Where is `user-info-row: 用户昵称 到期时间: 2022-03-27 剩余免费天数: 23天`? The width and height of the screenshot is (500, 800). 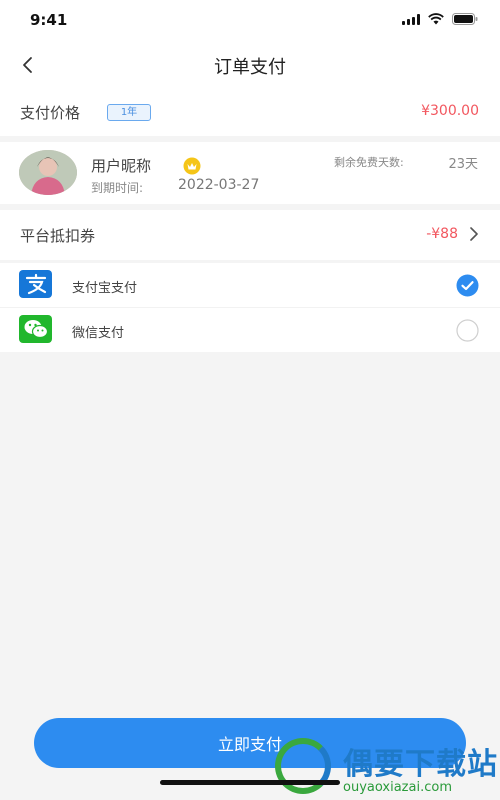 user-info-row: 用户昵称 到期时间: 2022-03-27 剩余免费天数: 23天 is located at coordinates (250, 173).